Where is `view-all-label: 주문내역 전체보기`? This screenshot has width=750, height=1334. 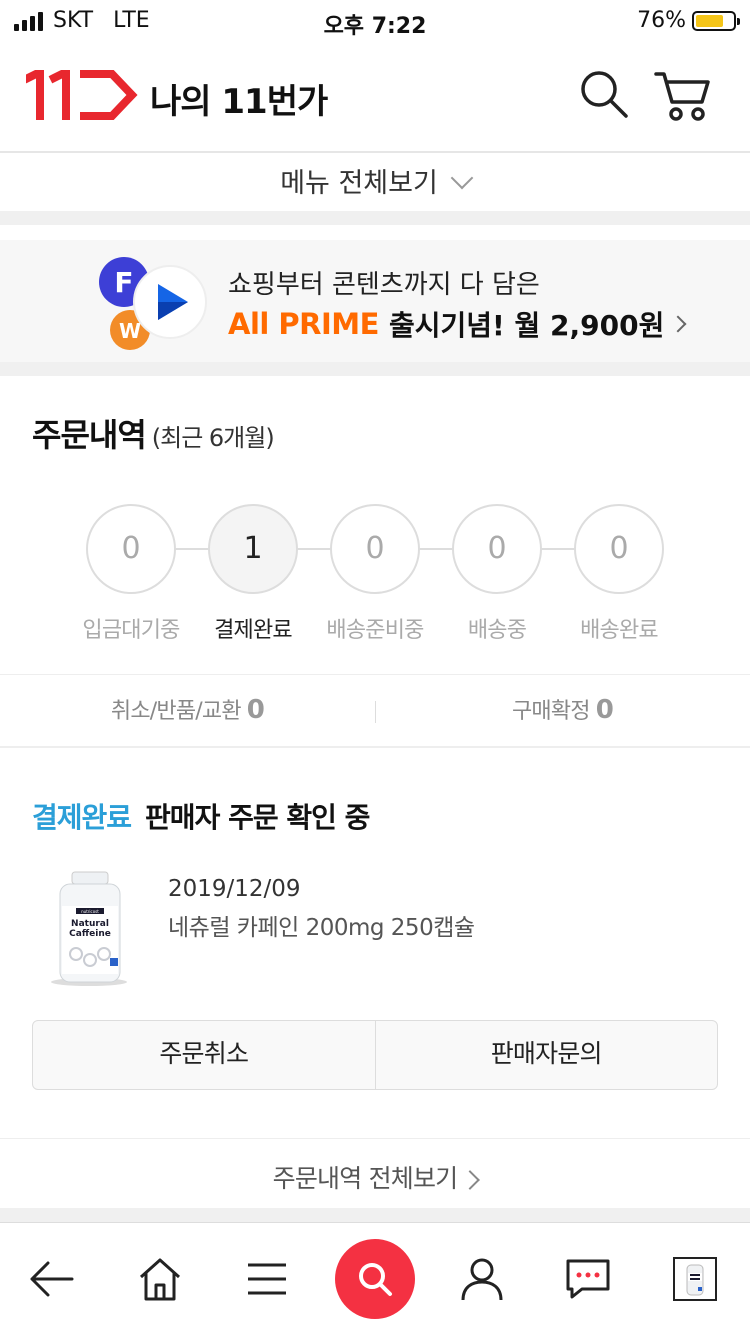 view-all-label: 주문내역 전체보기 is located at coordinates (365, 1178).